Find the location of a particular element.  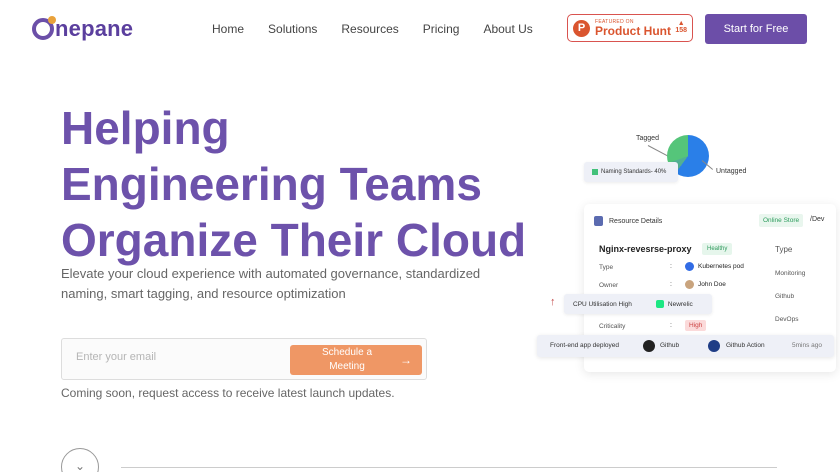

schedule-meeting-button: Schedule a Meeting → is located at coordinates (356, 360).